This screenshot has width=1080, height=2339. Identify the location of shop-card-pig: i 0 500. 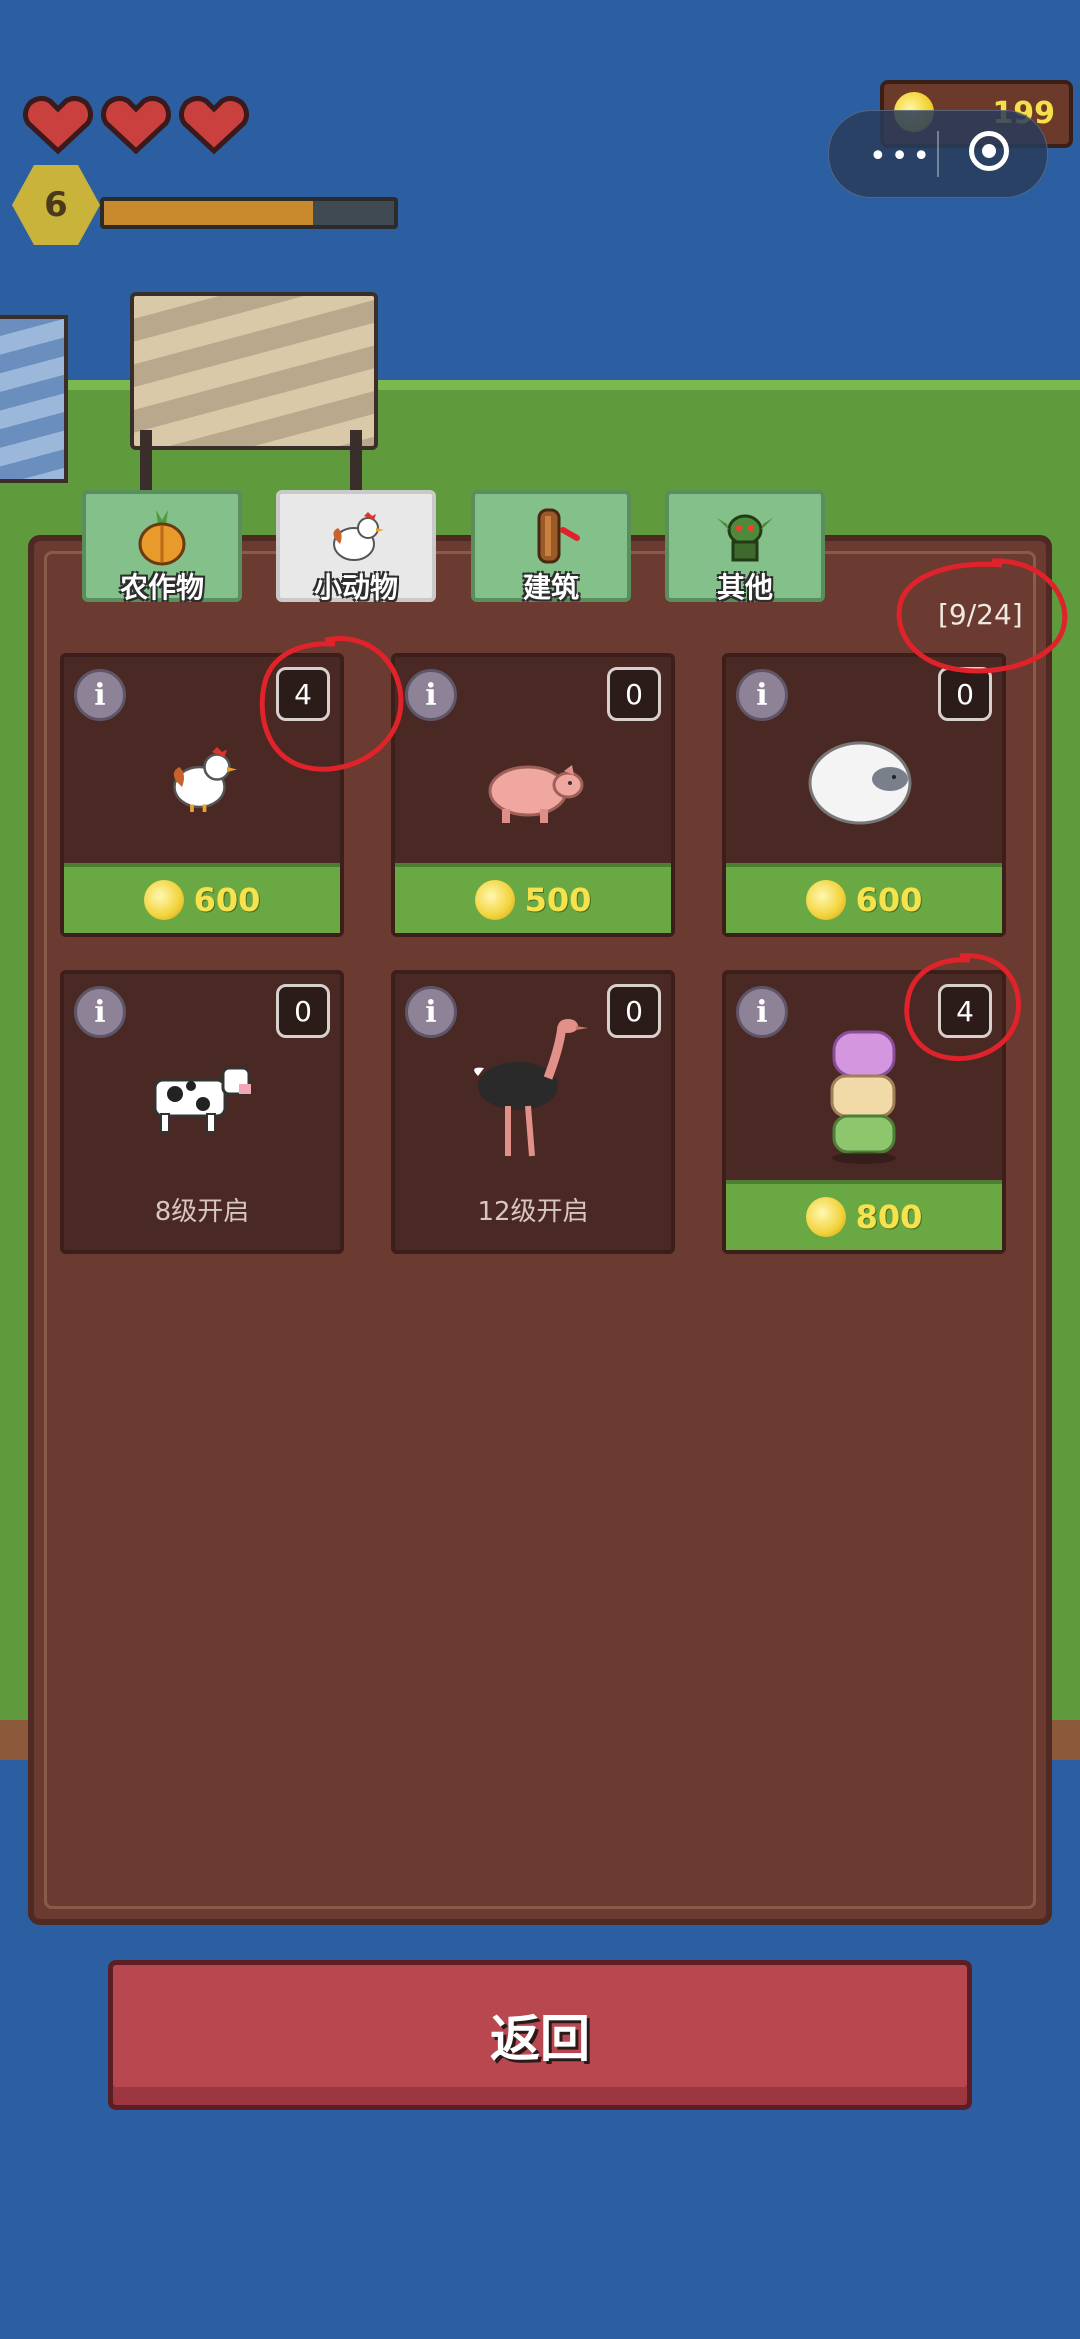
(533, 795).